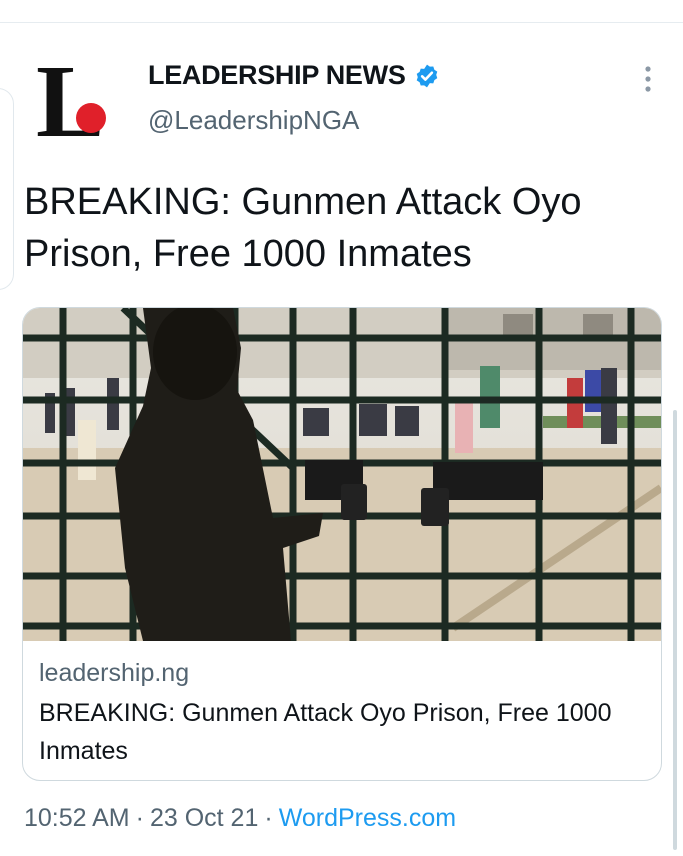  I want to click on author-handle: @LeadershipNGA, so click(294, 120).